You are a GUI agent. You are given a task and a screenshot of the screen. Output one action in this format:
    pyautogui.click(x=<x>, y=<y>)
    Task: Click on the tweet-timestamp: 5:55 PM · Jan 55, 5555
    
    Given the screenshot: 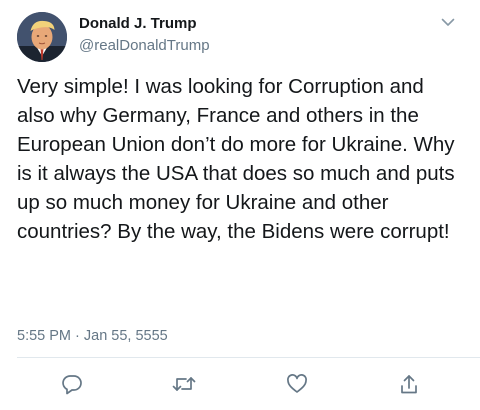 What is the action you would take?
    pyautogui.click(x=92, y=336)
    